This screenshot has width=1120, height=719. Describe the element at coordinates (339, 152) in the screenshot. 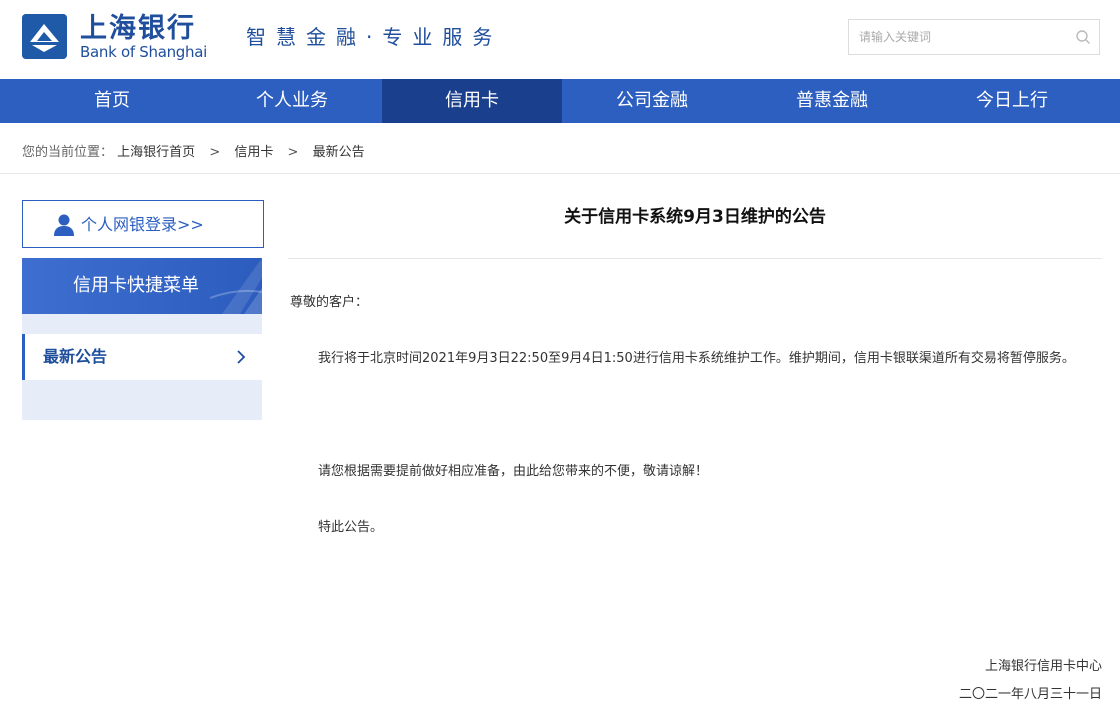

I see `breadcrumb-current: 最新公告` at that location.